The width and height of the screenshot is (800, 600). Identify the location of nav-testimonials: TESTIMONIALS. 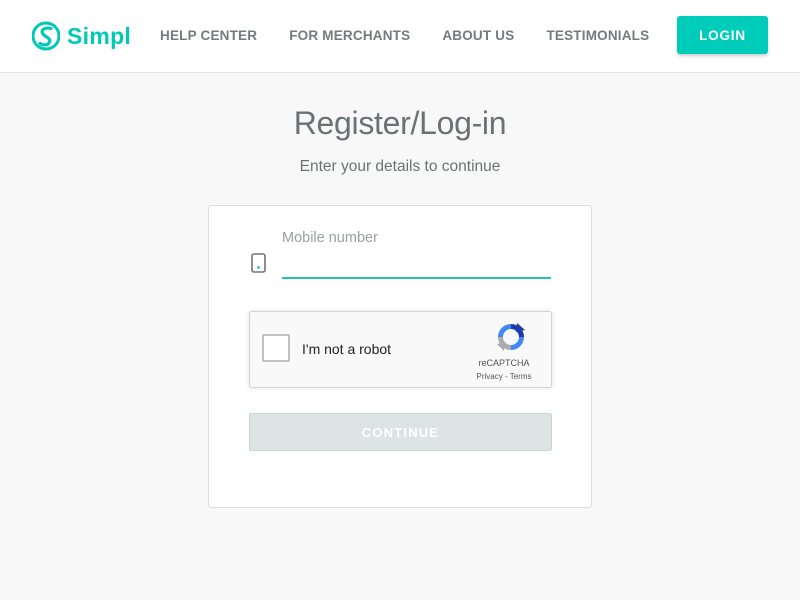
(597, 35).